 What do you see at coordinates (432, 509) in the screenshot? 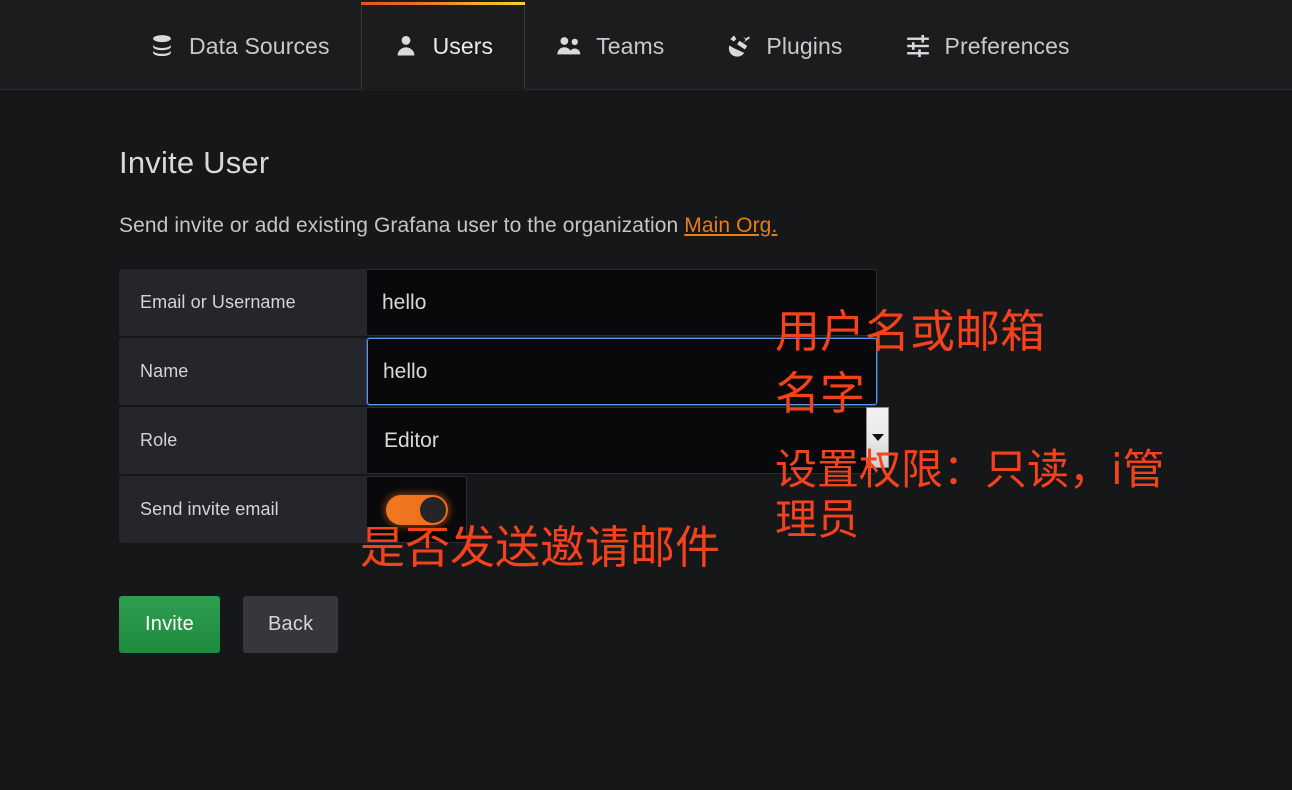
I see `toggle-knob` at bounding box center [432, 509].